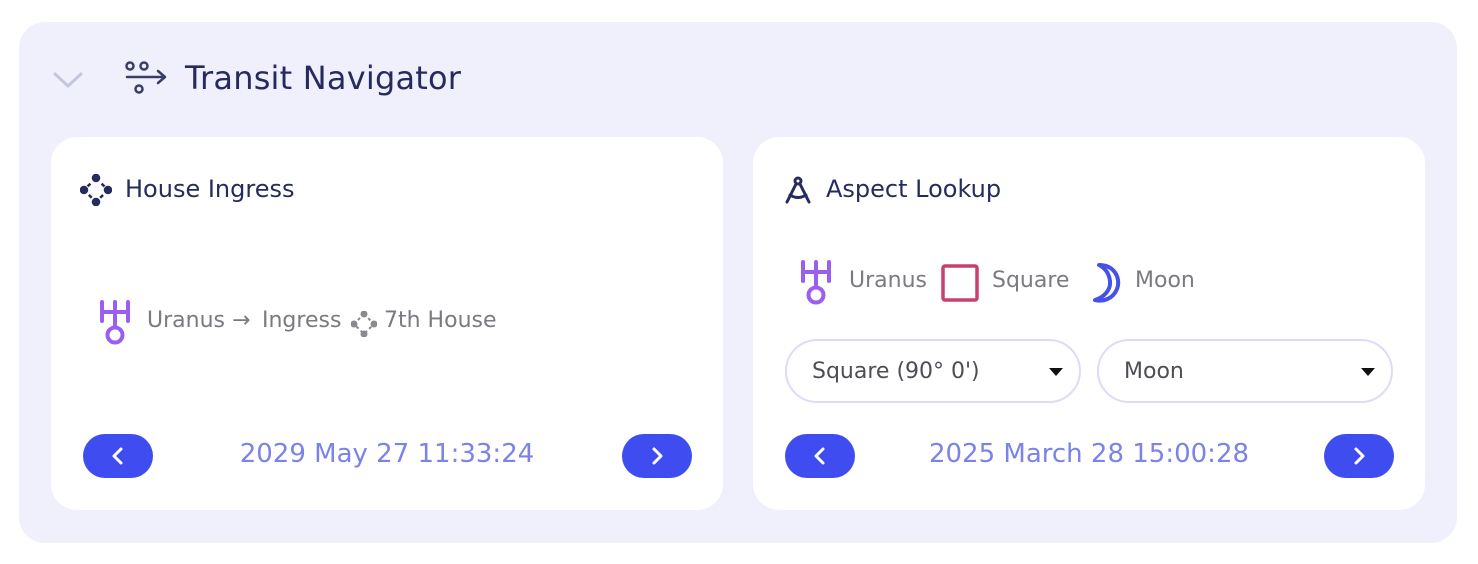 This screenshot has height=564, width=1478. I want to click on prev-aspect-button, so click(820, 456).